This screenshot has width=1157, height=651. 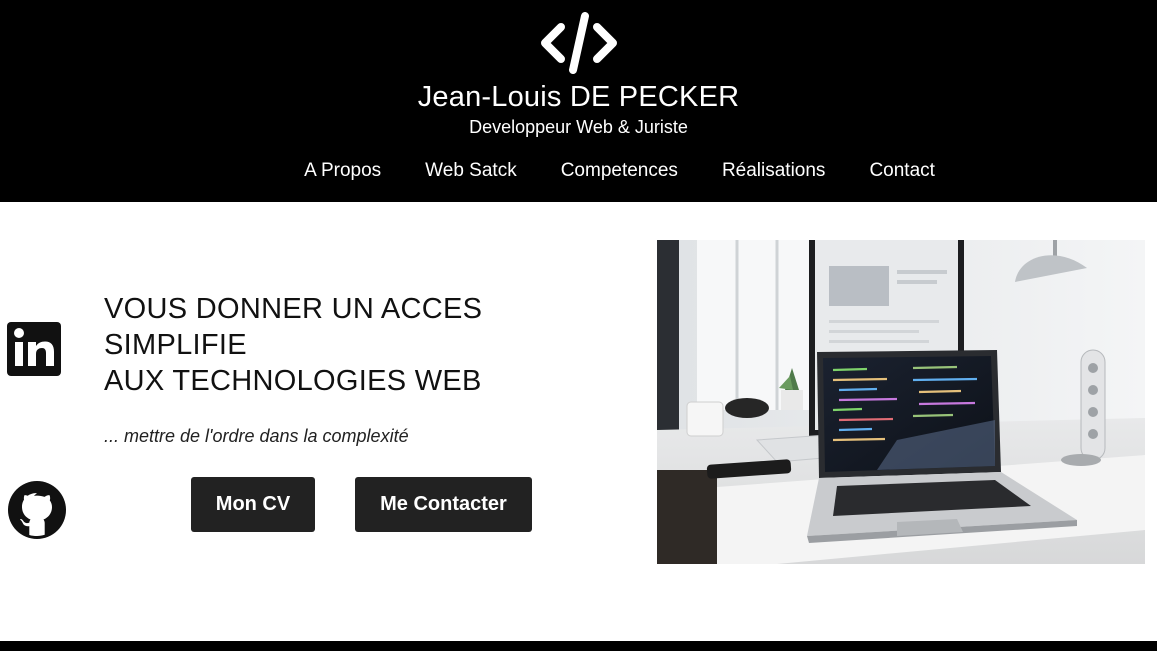 What do you see at coordinates (253, 504) in the screenshot?
I see `cv-button: Mon CV` at bounding box center [253, 504].